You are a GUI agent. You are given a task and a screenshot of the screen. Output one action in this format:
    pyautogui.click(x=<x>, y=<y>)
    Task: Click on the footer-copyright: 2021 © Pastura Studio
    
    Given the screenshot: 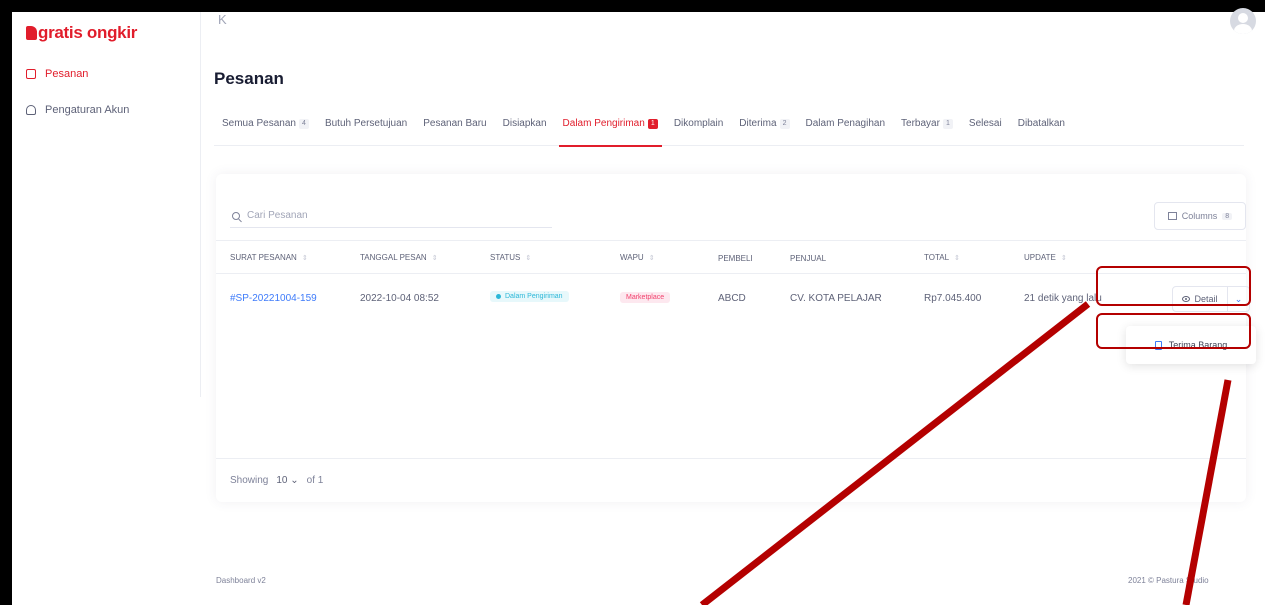 What is the action you would take?
    pyautogui.click(x=1168, y=580)
    